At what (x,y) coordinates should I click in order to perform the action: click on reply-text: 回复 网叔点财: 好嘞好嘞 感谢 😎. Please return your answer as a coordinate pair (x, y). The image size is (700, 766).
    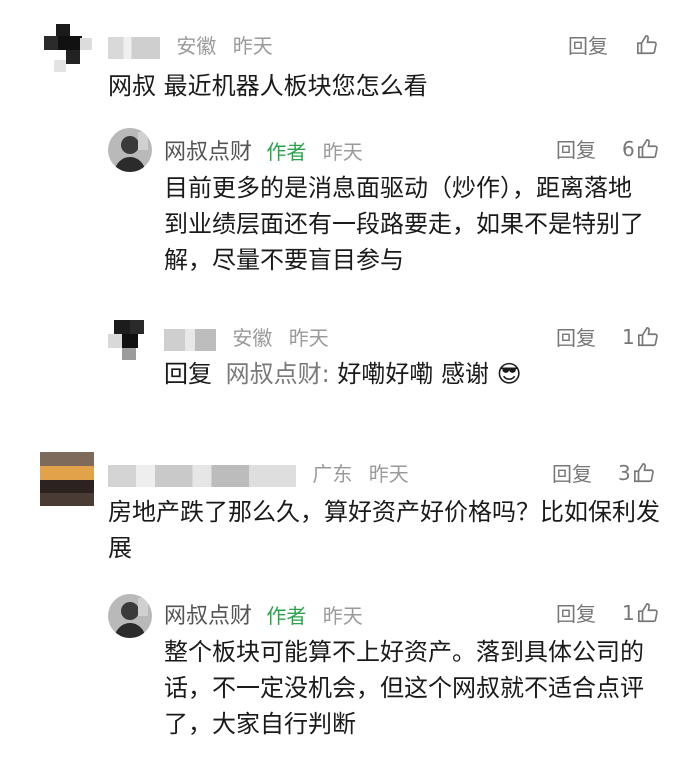
    Looking at the image, I should click on (409, 374).